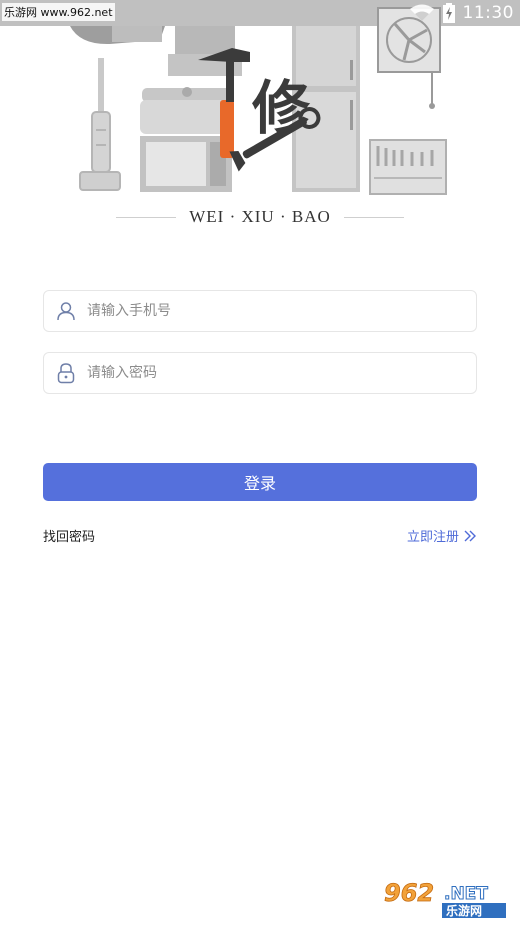 The height and width of the screenshot is (925, 520). What do you see at coordinates (260, 482) in the screenshot?
I see `login-button: 登录` at bounding box center [260, 482].